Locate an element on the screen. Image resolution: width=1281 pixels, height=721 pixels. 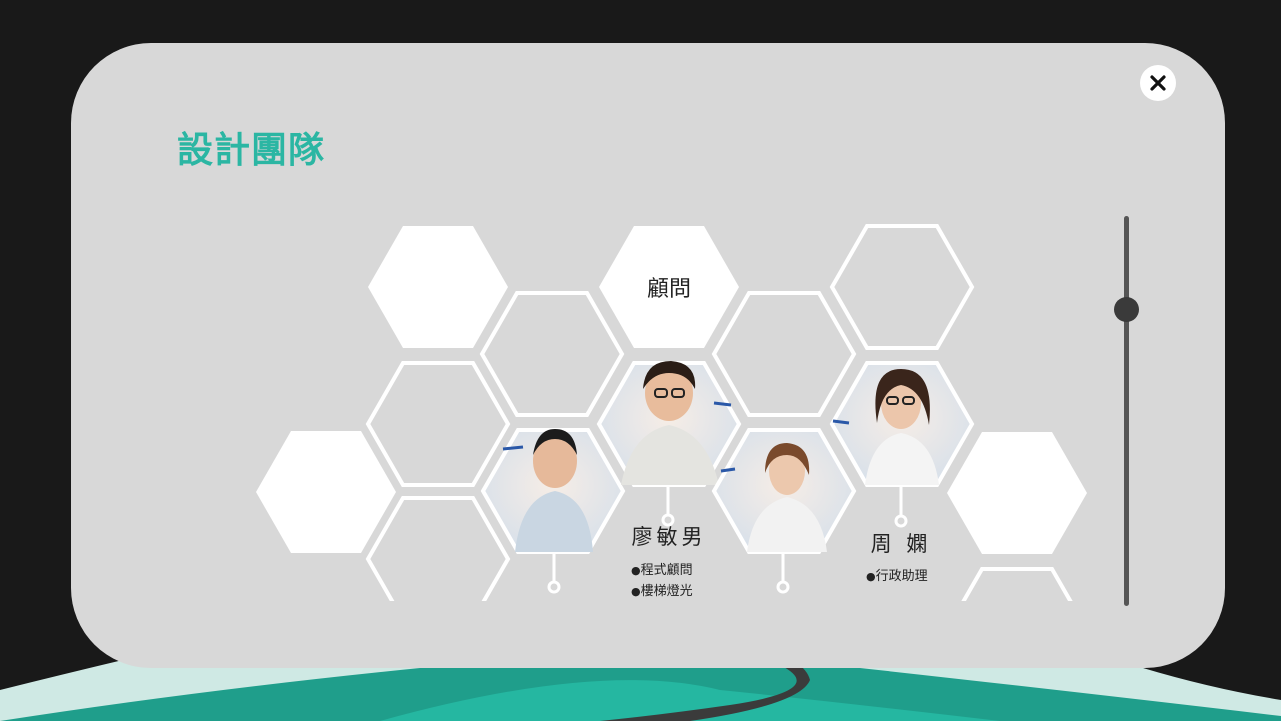
member-name: 周 嫻 is located at coordinates (901, 544).